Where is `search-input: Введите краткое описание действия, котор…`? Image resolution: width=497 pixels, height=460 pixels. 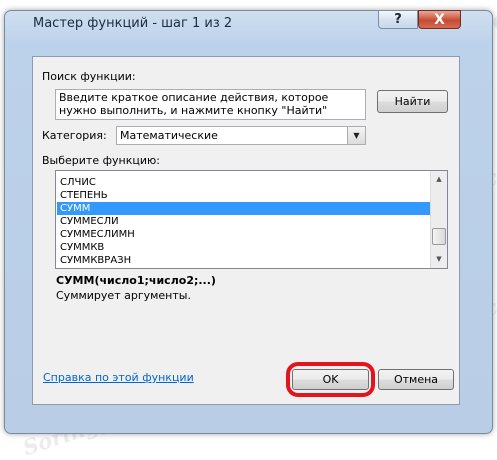 search-input: Введите краткое описание действия, котор… is located at coordinates (210, 104).